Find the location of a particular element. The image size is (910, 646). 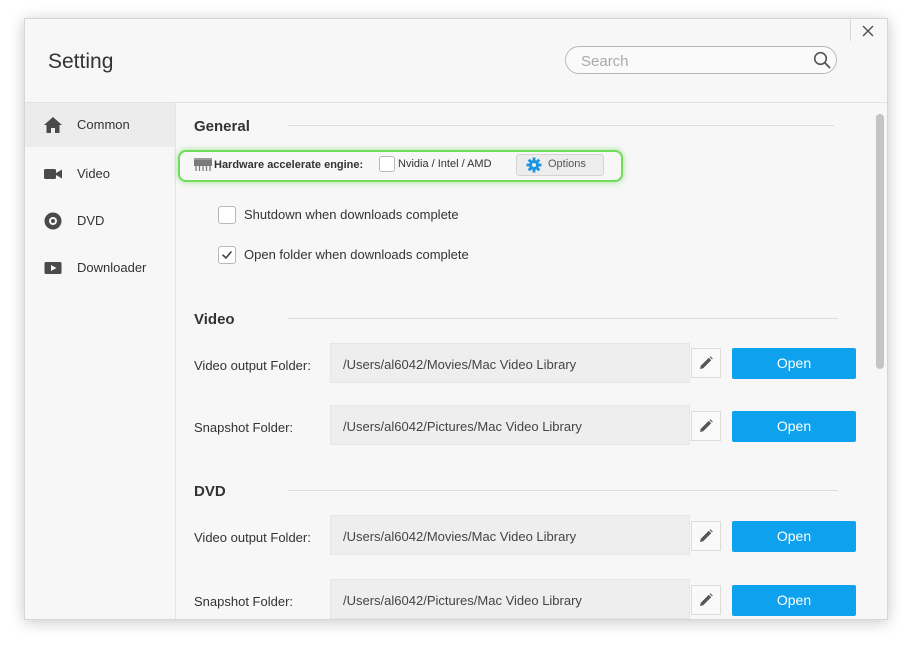

open-folder-label: Open folder when downloads complete is located at coordinates (356, 254).